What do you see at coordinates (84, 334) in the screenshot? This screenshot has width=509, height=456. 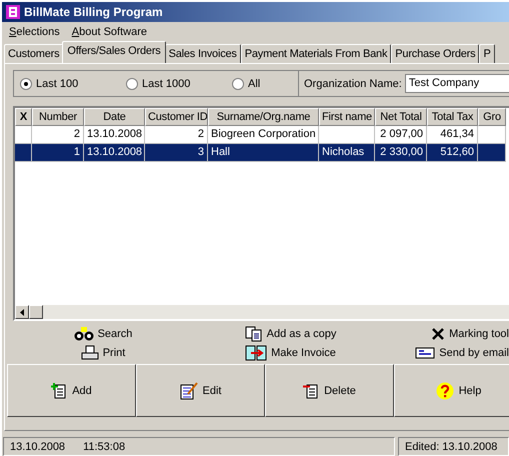 I see `binoculars-icon` at bounding box center [84, 334].